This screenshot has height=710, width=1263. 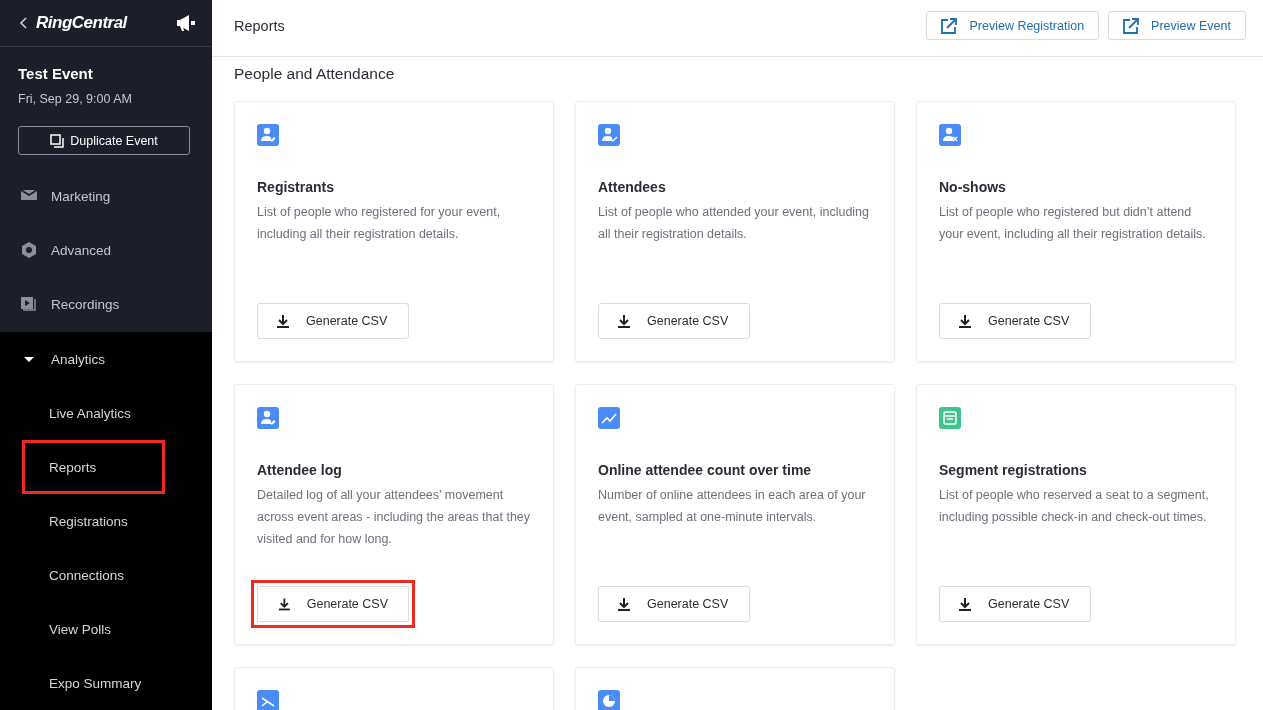 What do you see at coordinates (632, 187) in the screenshot?
I see `card-title: Attendees` at bounding box center [632, 187].